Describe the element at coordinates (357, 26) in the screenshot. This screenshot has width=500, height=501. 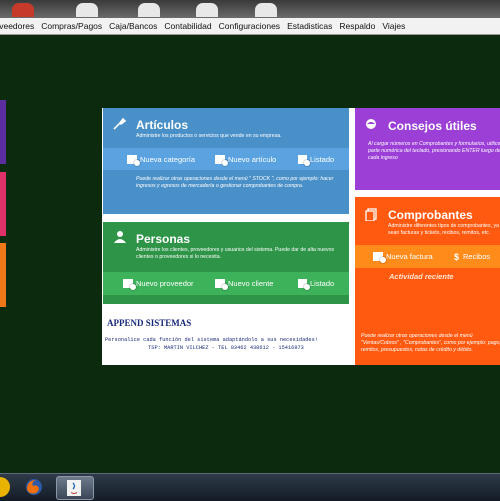
I see `menu-respaldo: Respaldo` at that location.